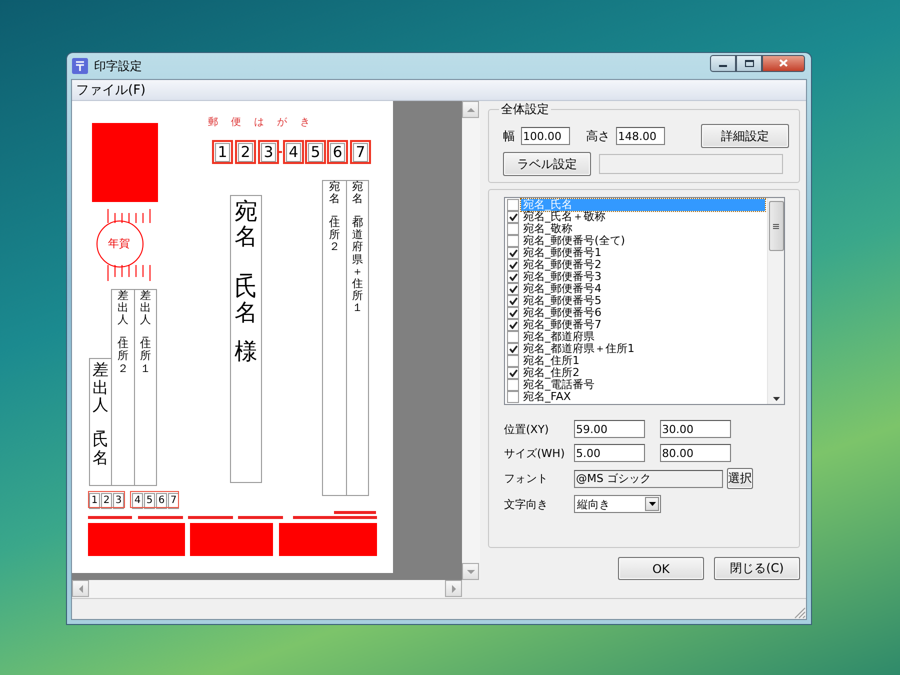 The width and height of the screenshot is (900, 675). I want to click on close-button, so click(783, 63).